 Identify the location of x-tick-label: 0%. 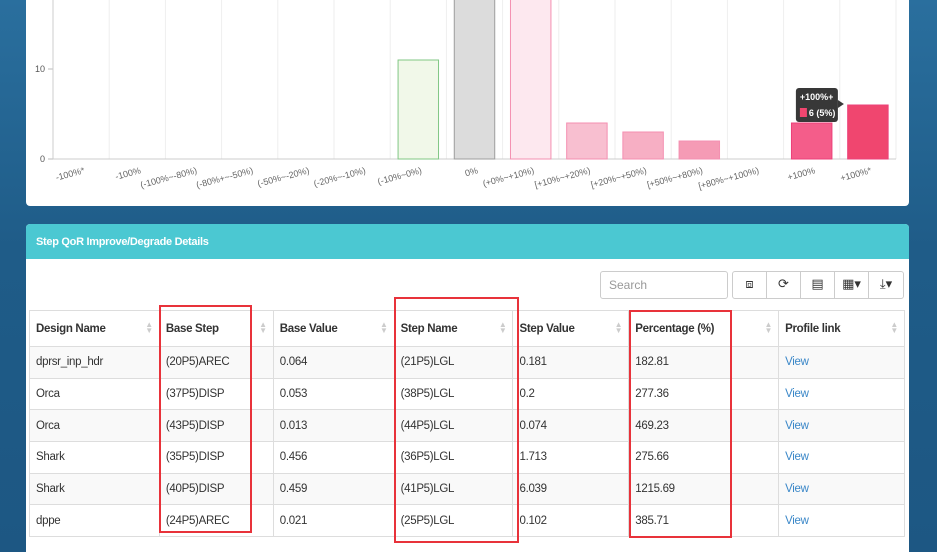
(471, 171).